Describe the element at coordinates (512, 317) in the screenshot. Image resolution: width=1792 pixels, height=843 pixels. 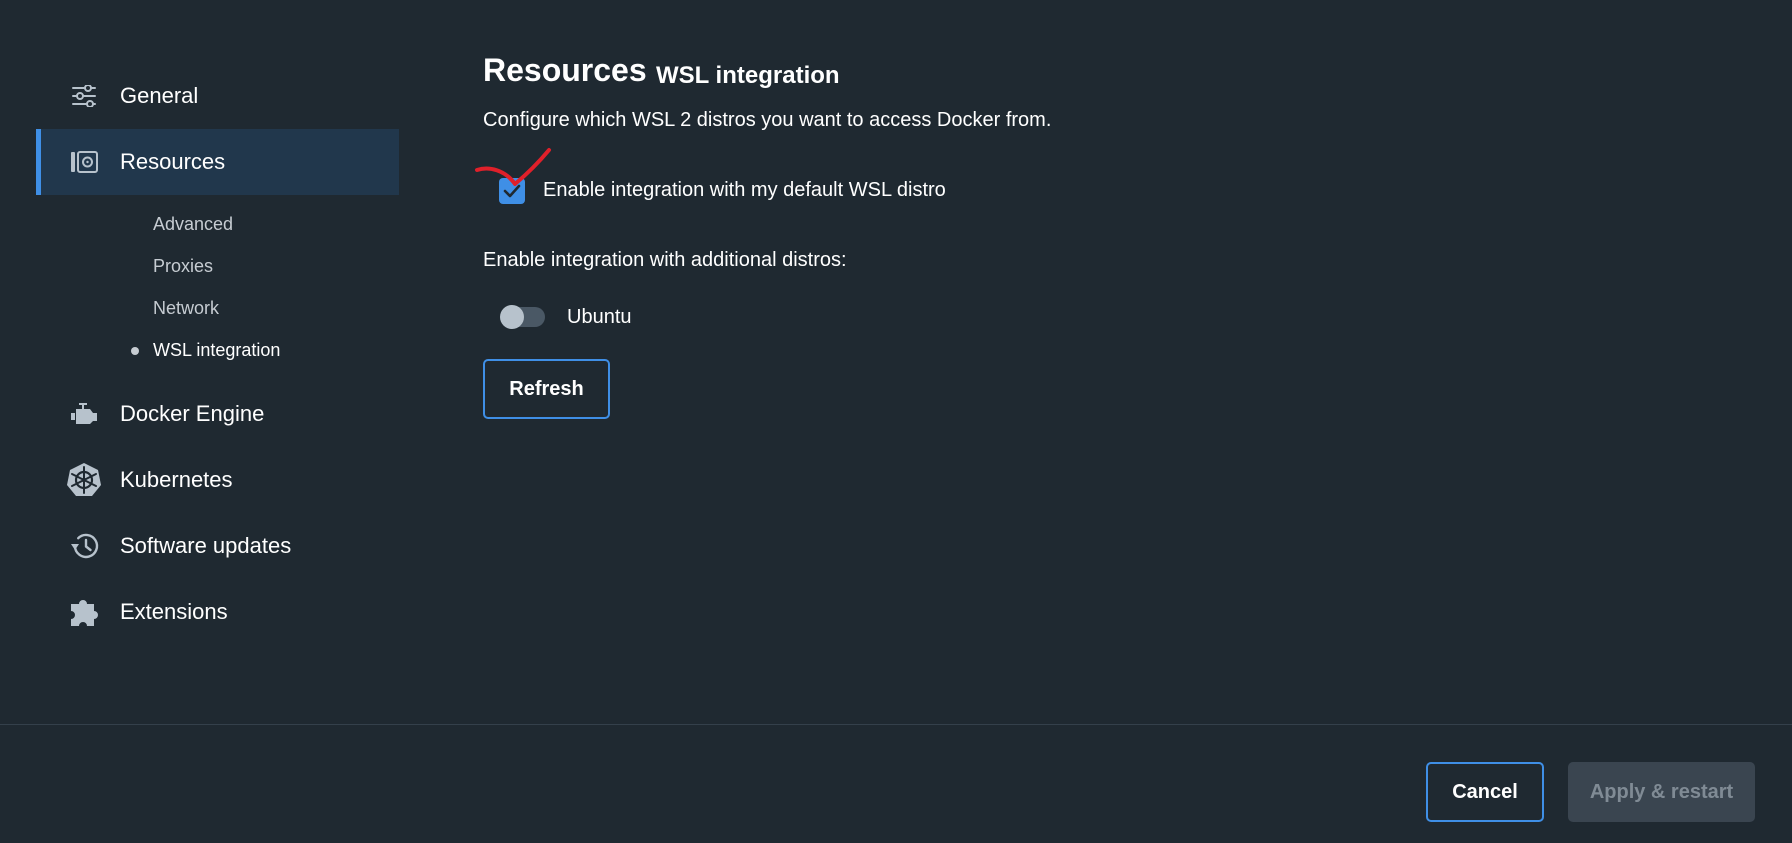
I see `toggle-knob` at that location.